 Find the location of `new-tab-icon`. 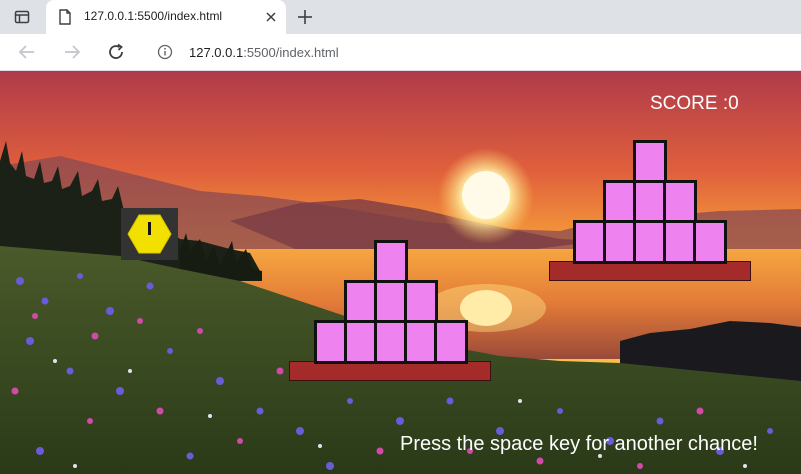

new-tab-icon is located at coordinates (305, 17).